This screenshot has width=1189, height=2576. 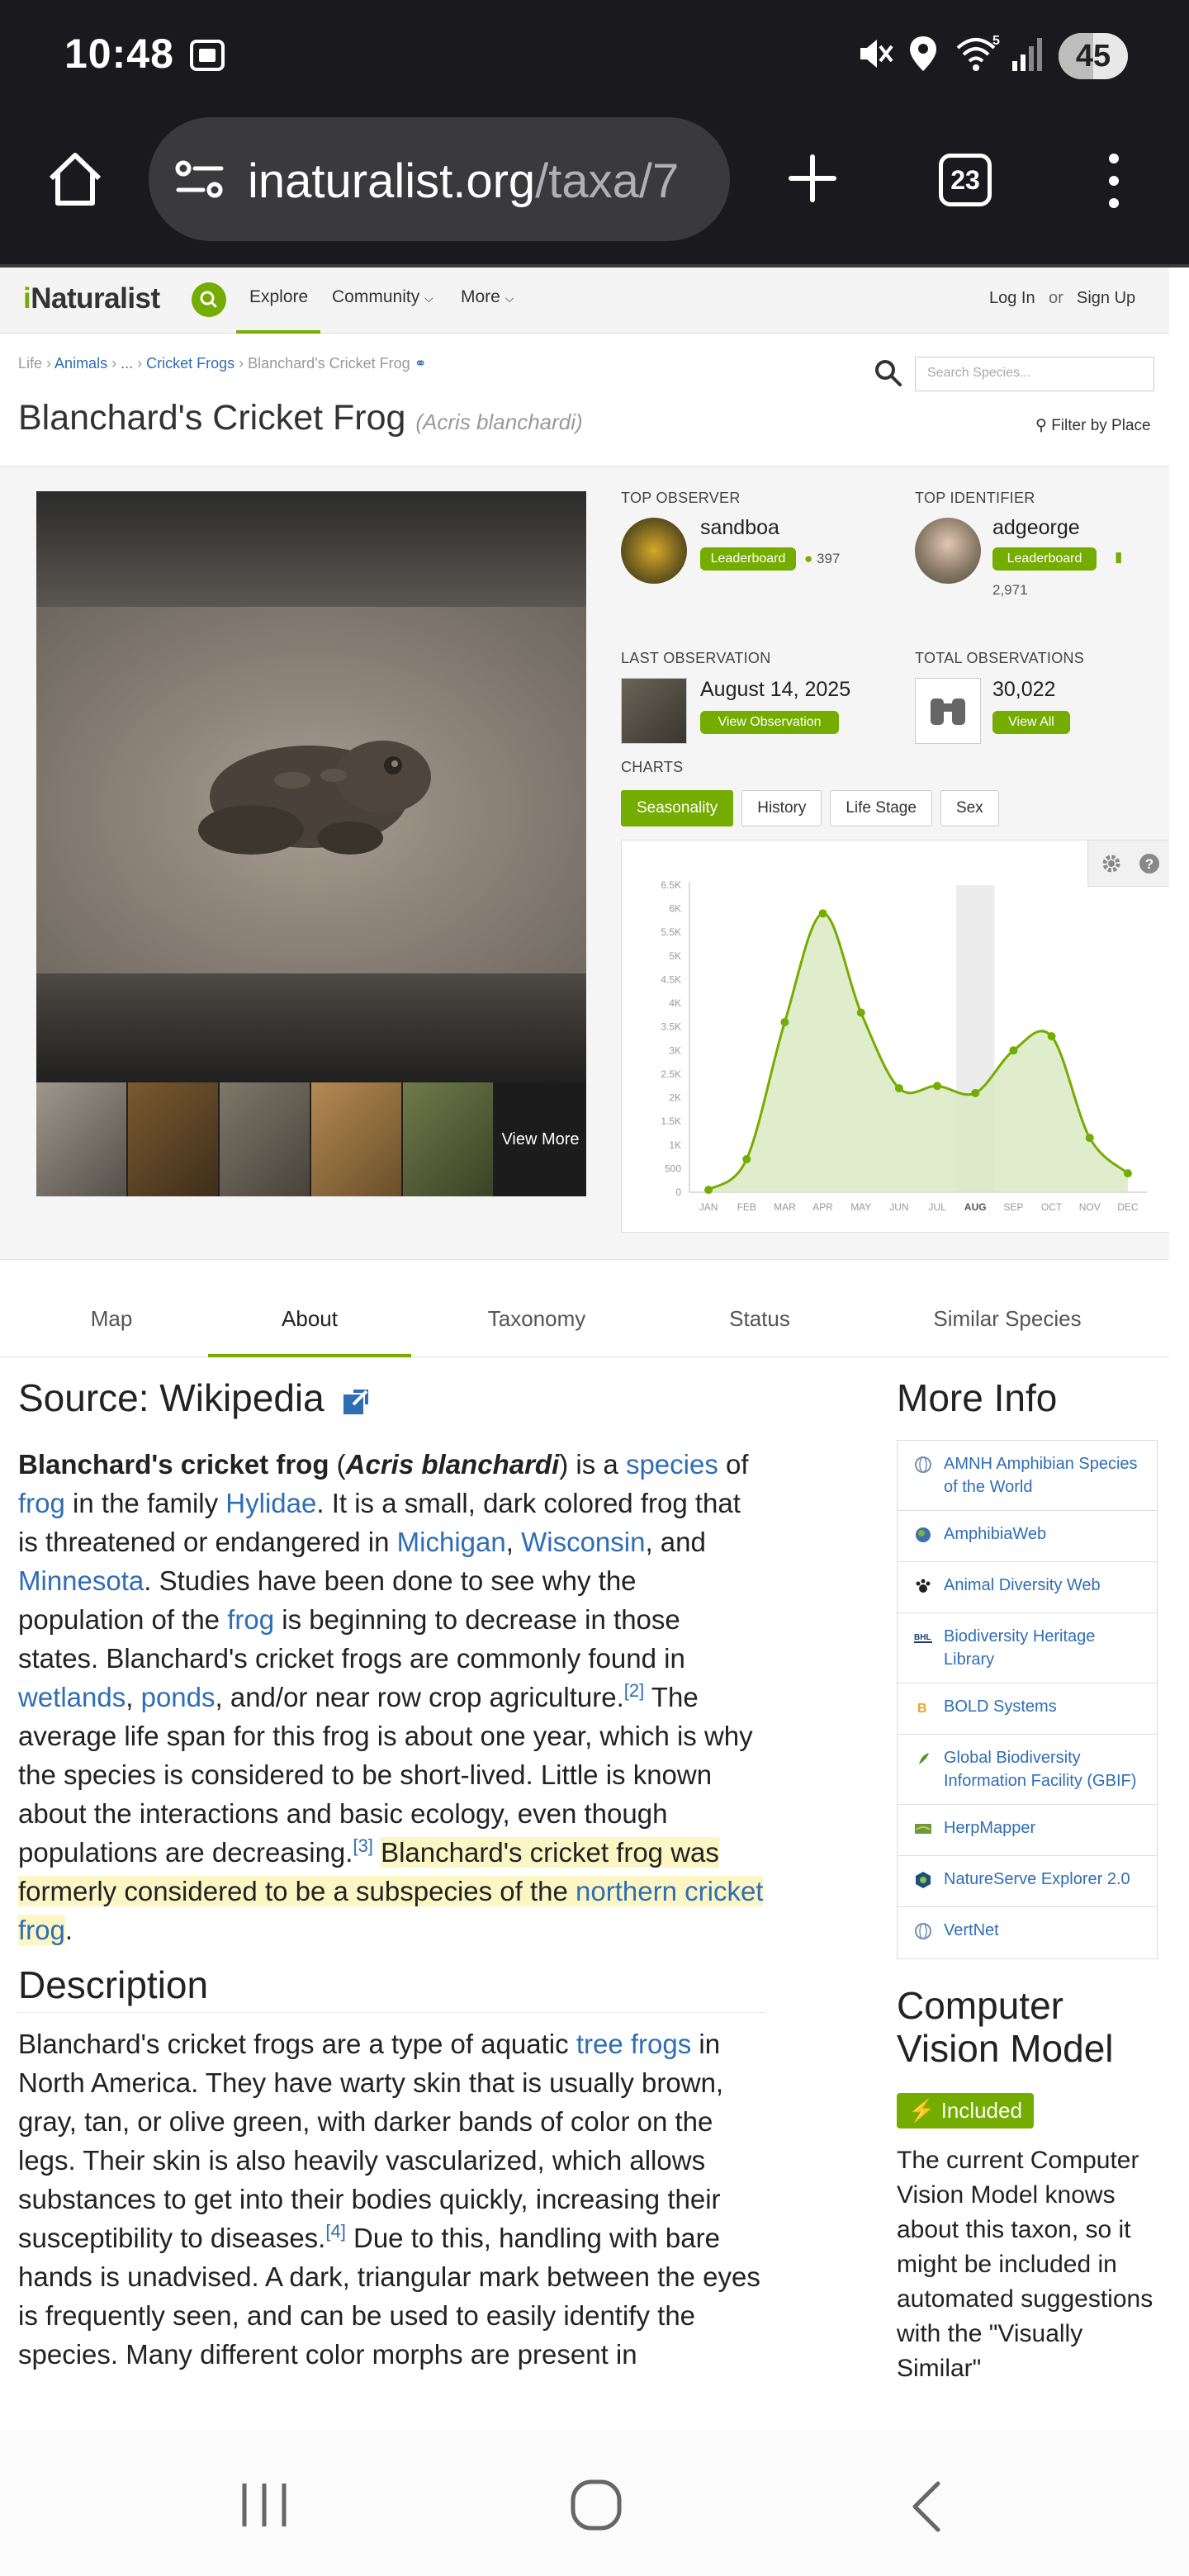 I want to click on login-link: Log In, so click(x=1012, y=298).